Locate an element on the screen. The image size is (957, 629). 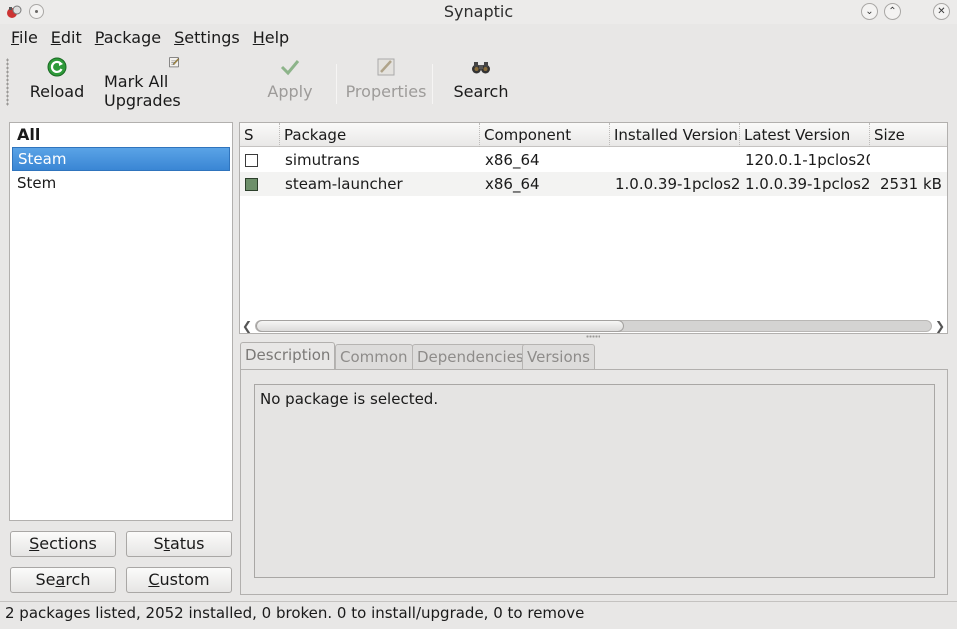
tab-common: Common is located at coordinates (374, 356).